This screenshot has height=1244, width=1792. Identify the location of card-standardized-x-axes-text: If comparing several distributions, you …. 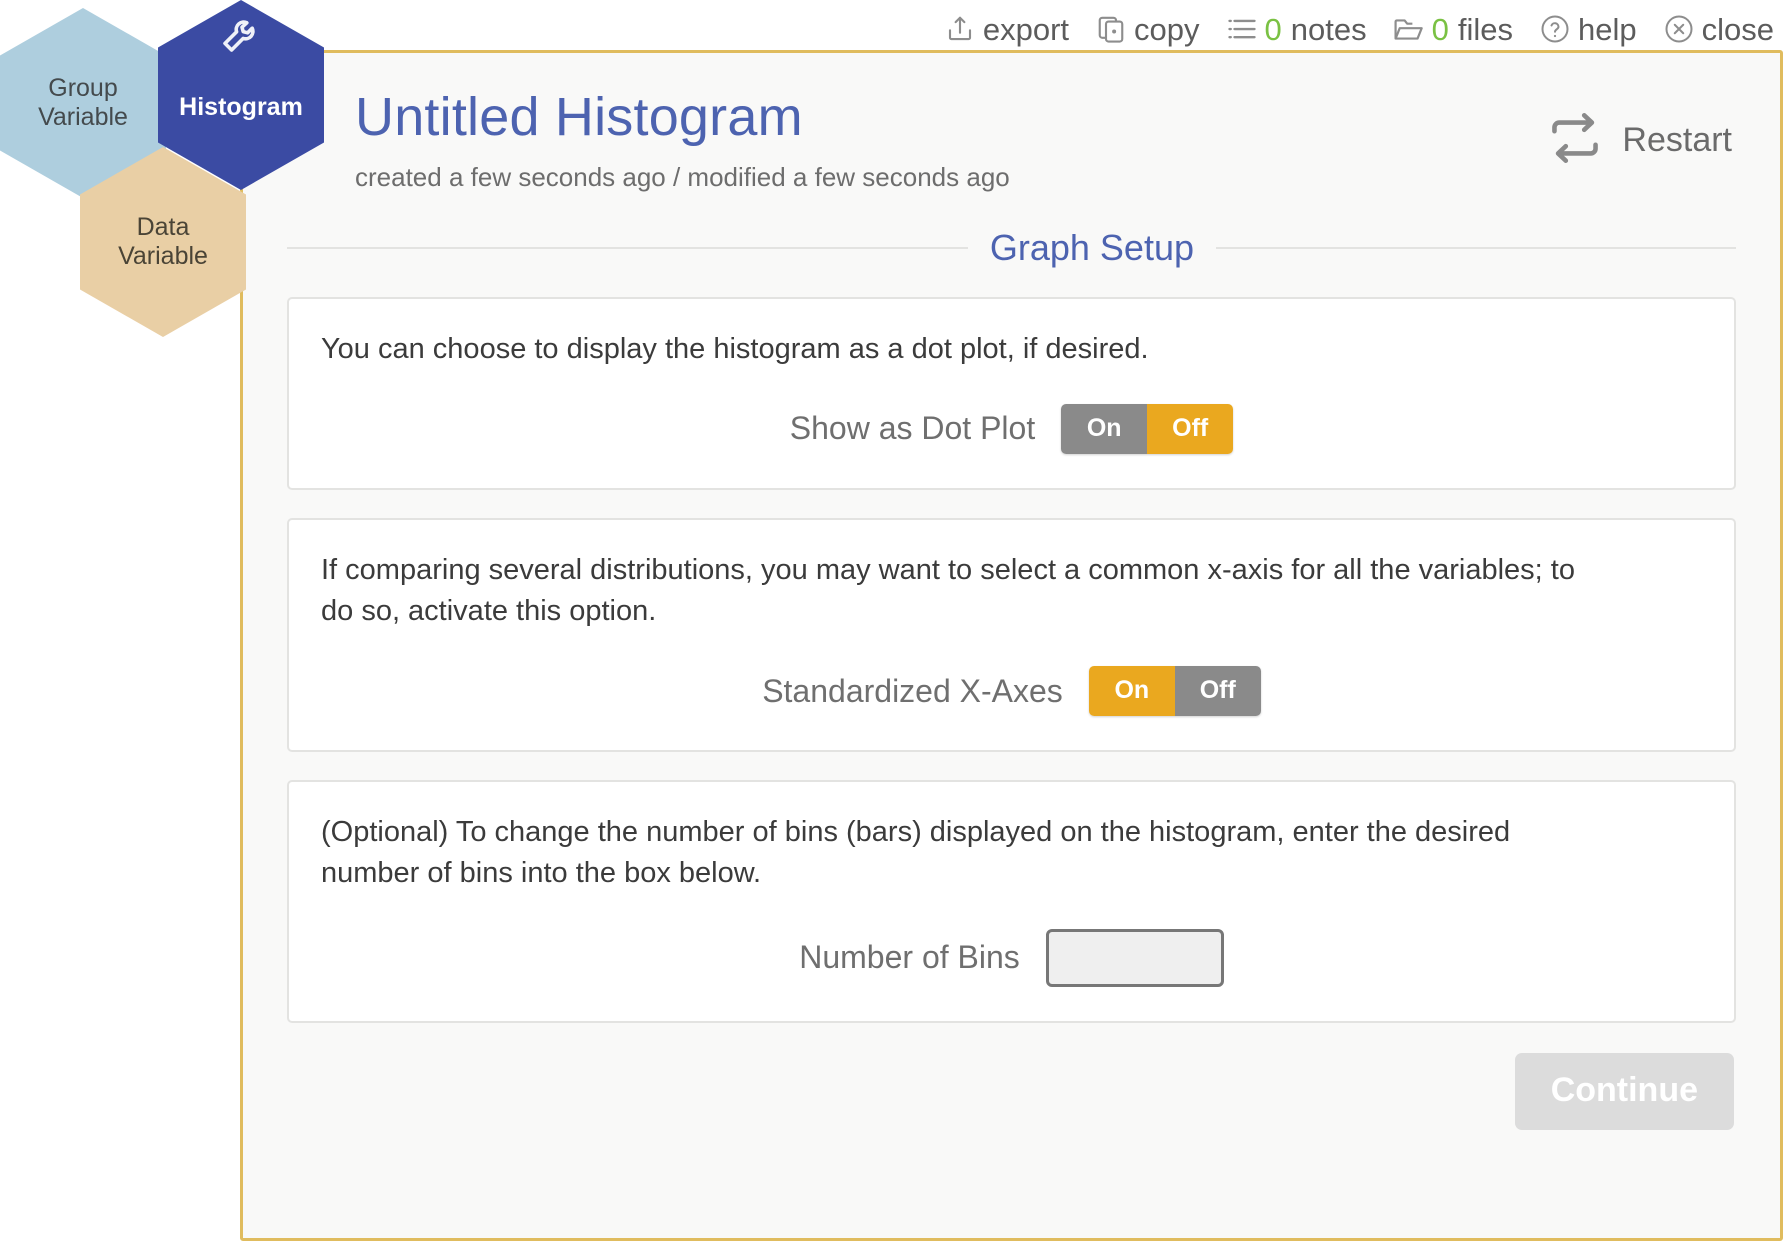
(948, 590).